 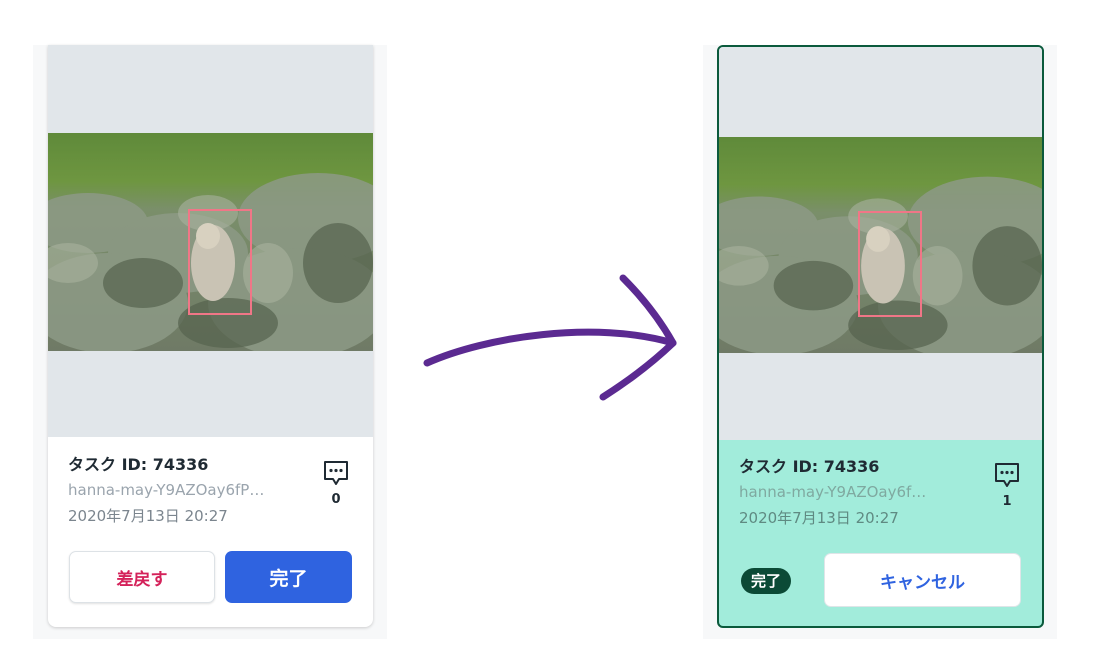 What do you see at coordinates (922, 580) in the screenshot?
I see `cancel-button: キャンセル` at bounding box center [922, 580].